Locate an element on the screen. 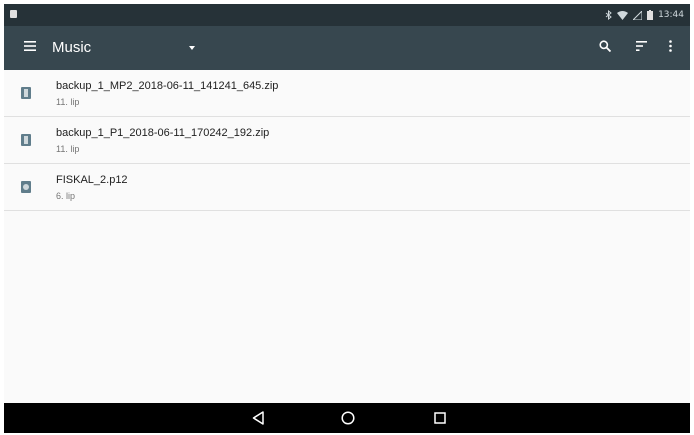 This screenshot has width=694, height=435. home-icon is located at coordinates (348, 418).